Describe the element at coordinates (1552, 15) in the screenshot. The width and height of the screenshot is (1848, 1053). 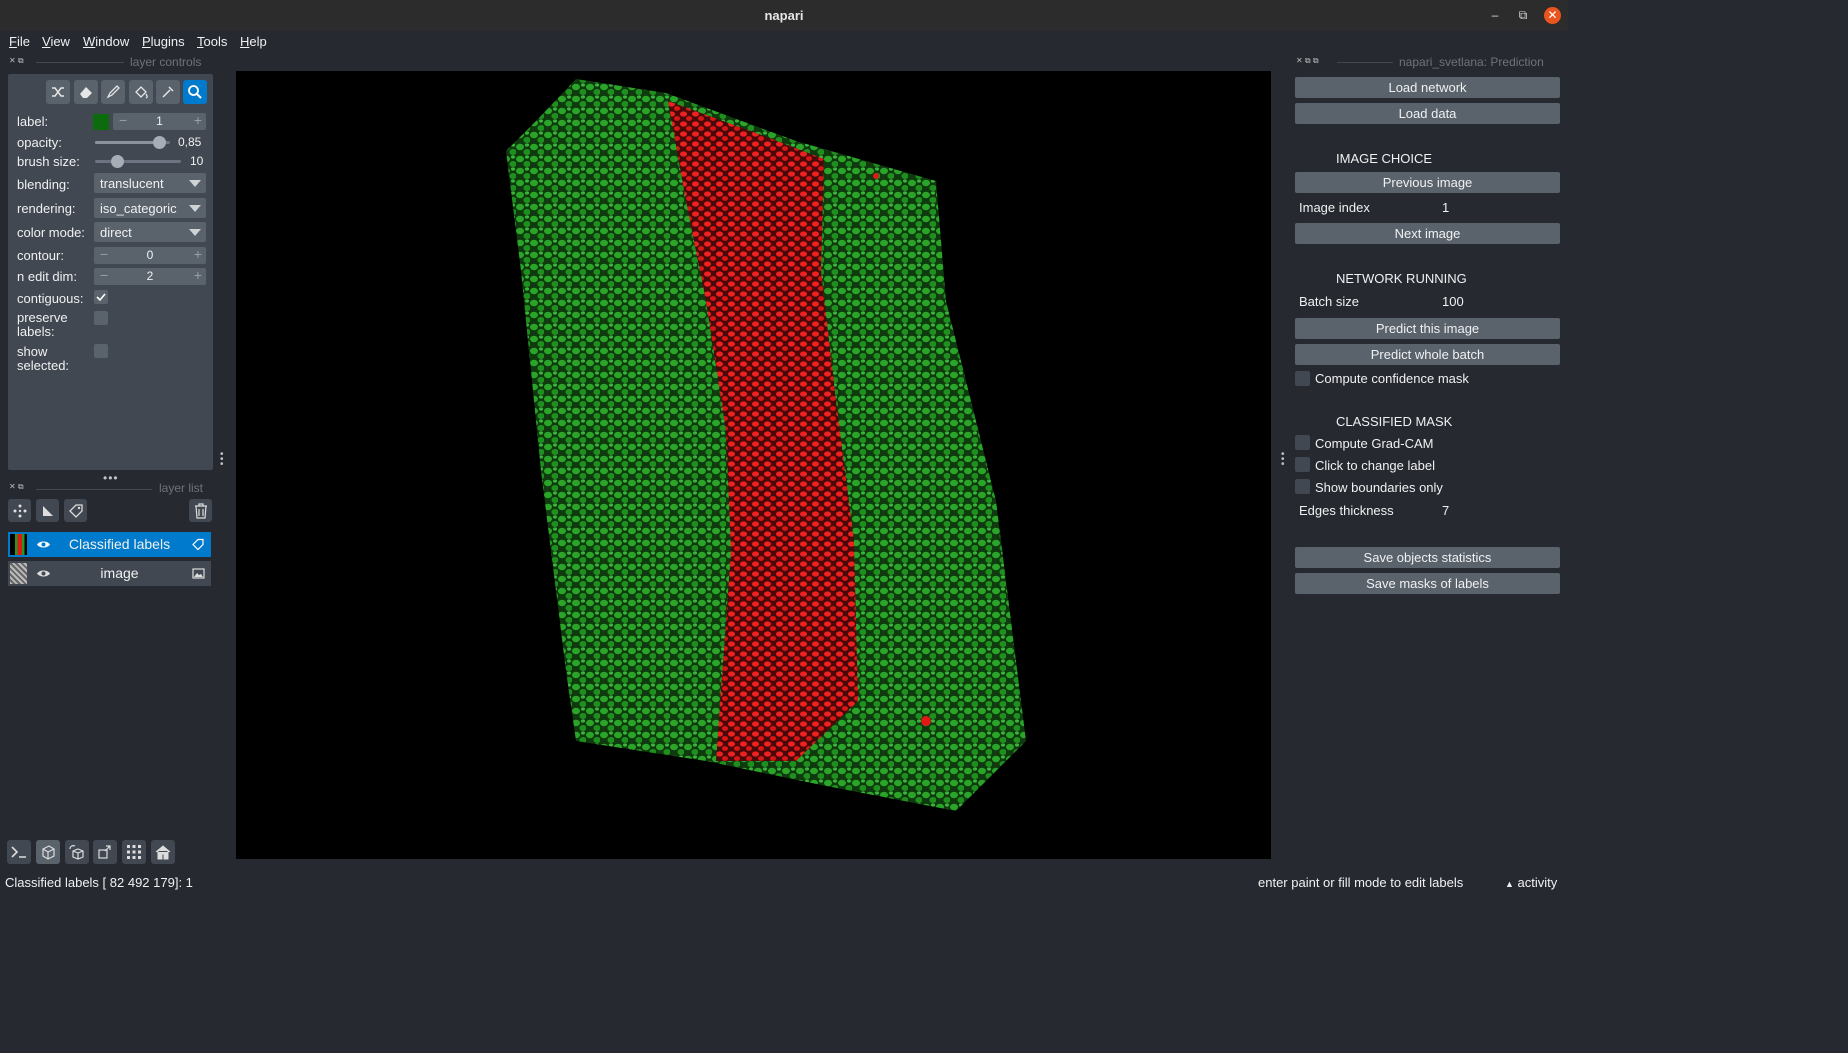
I see `close-icon: ✕` at that location.